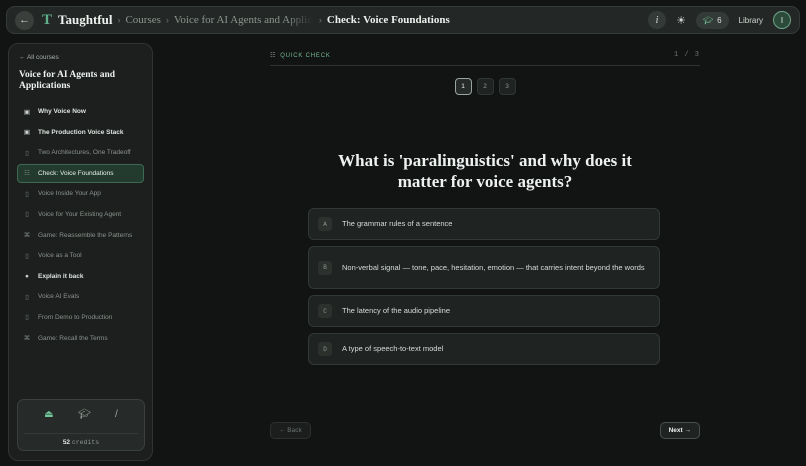 The image size is (806, 466). I want to click on option-key: A, so click(325, 224).